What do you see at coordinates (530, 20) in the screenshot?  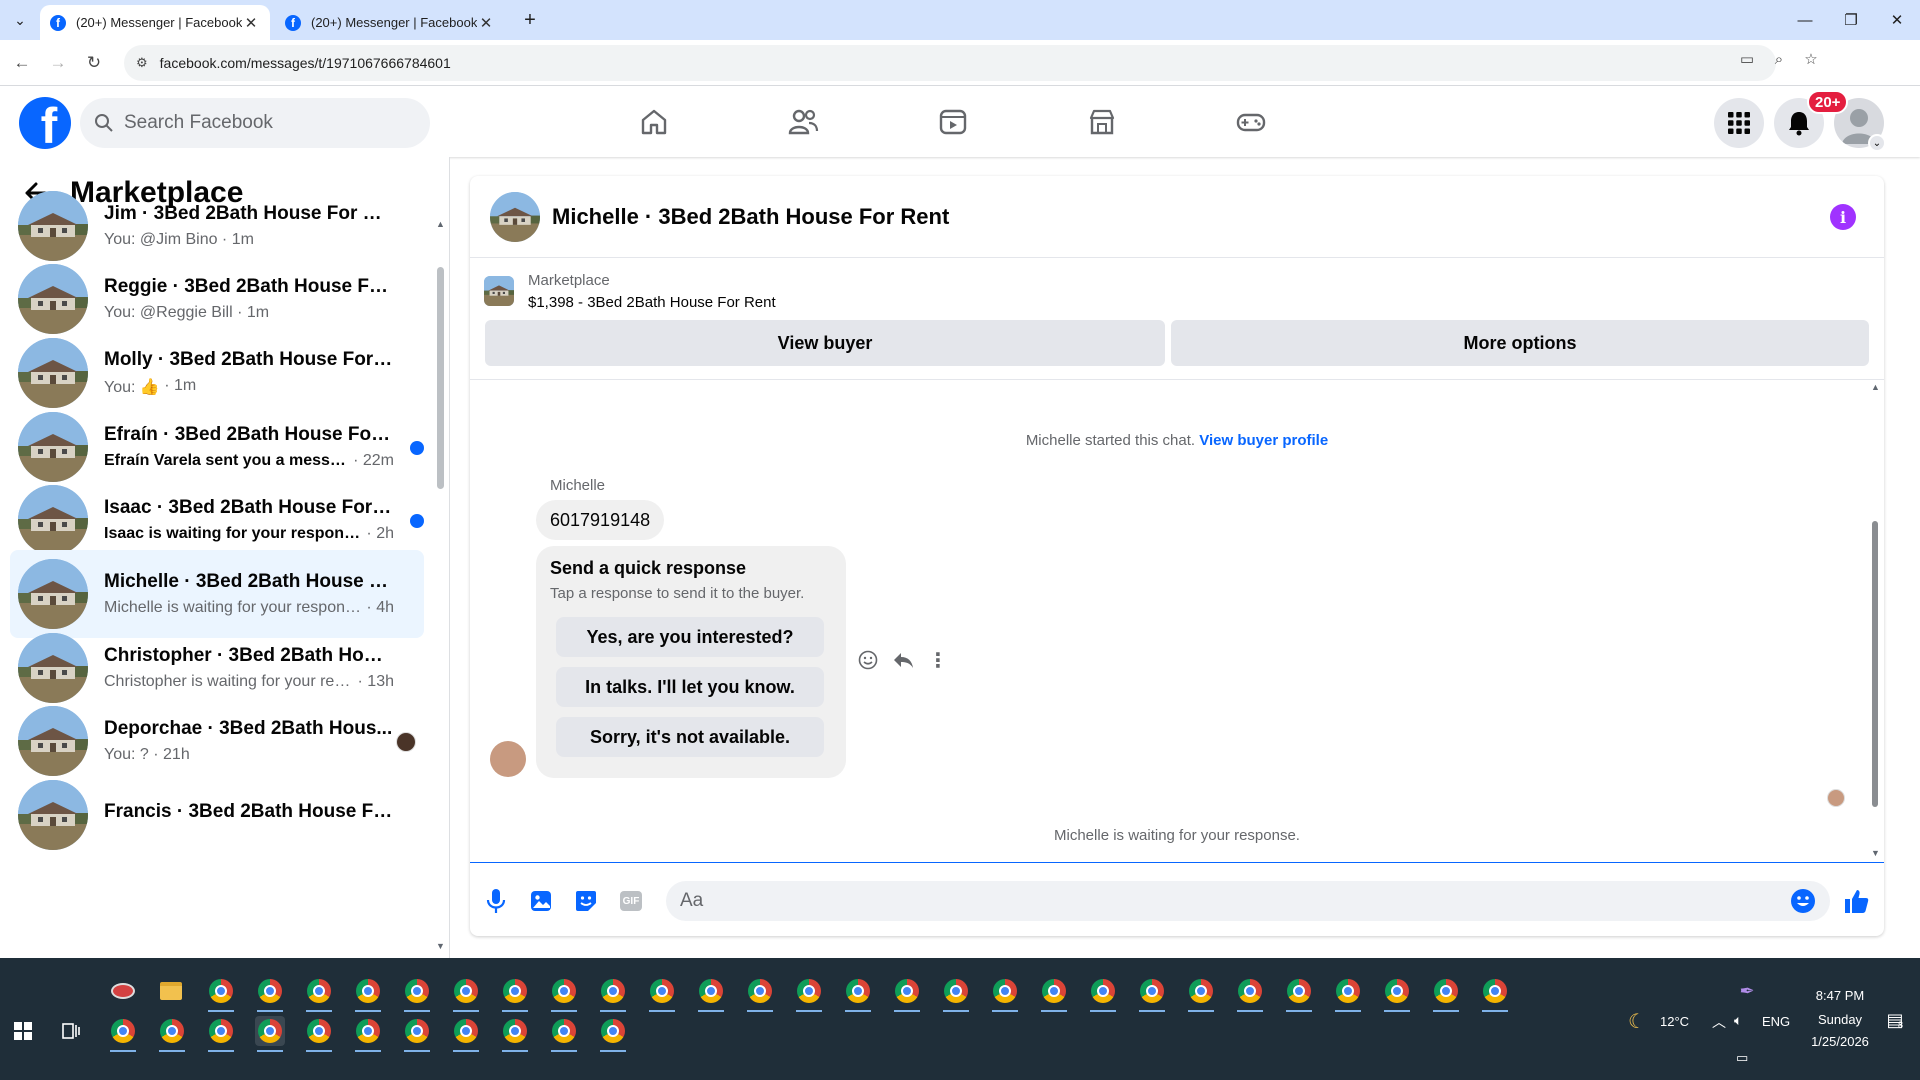 I see `new-tab-plus-icon: +` at bounding box center [530, 20].